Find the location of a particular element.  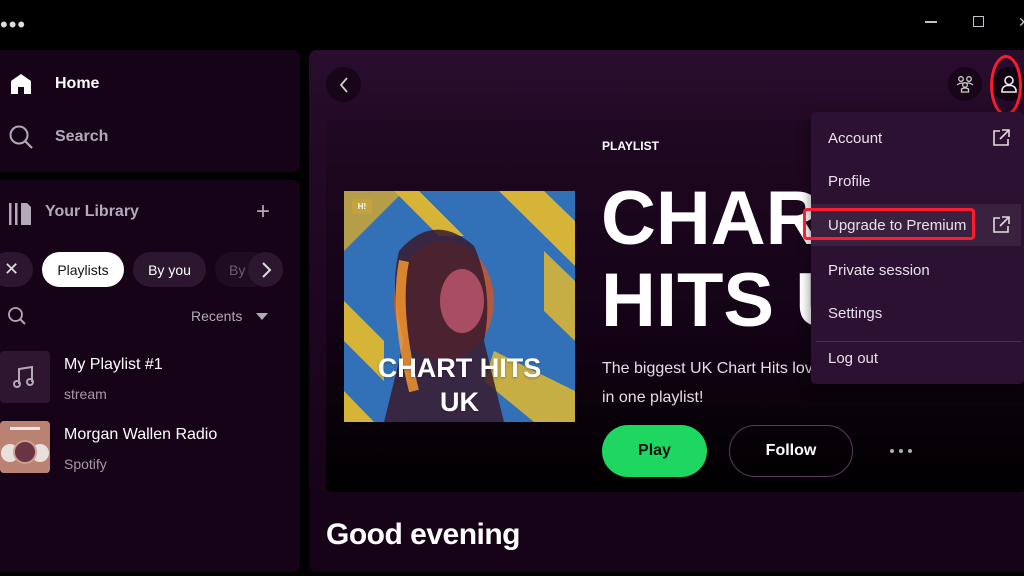

back-button is located at coordinates (343, 84).